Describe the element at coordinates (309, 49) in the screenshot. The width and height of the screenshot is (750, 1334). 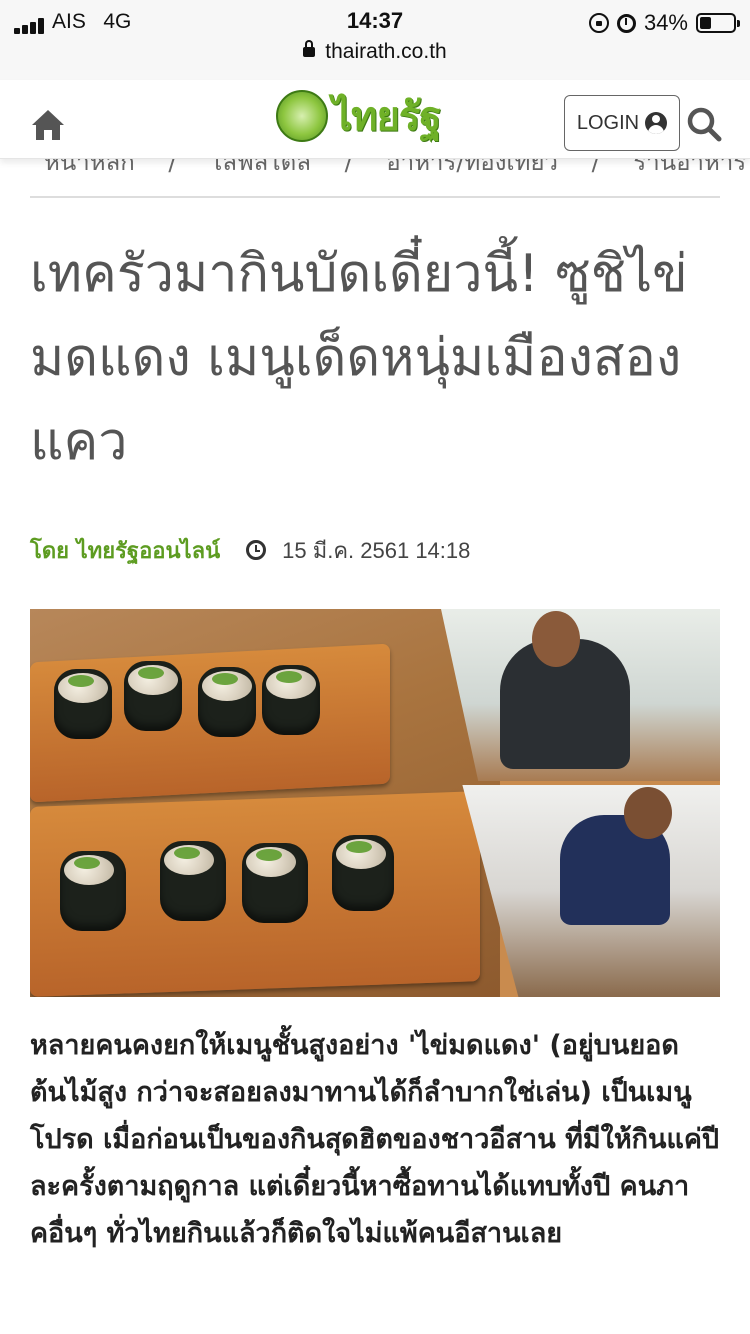
I see `lock-icon` at that location.